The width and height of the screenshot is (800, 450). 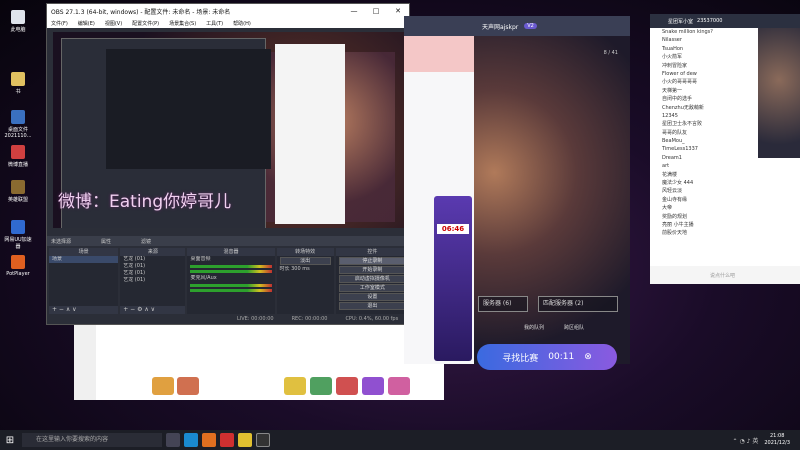 I want to click on find-match-button: 寻找比赛 00:11 ⊗, so click(x=547, y=357).